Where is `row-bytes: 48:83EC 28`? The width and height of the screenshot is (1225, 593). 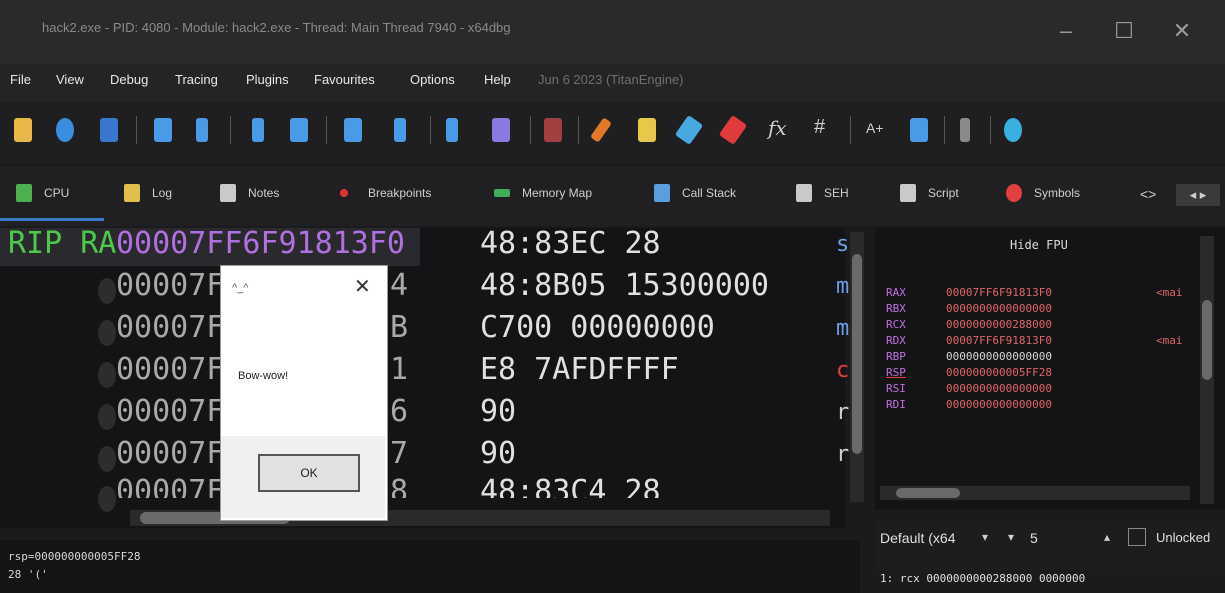 row-bytes: 48:83EC 28 is located at coordinates (570, 243).